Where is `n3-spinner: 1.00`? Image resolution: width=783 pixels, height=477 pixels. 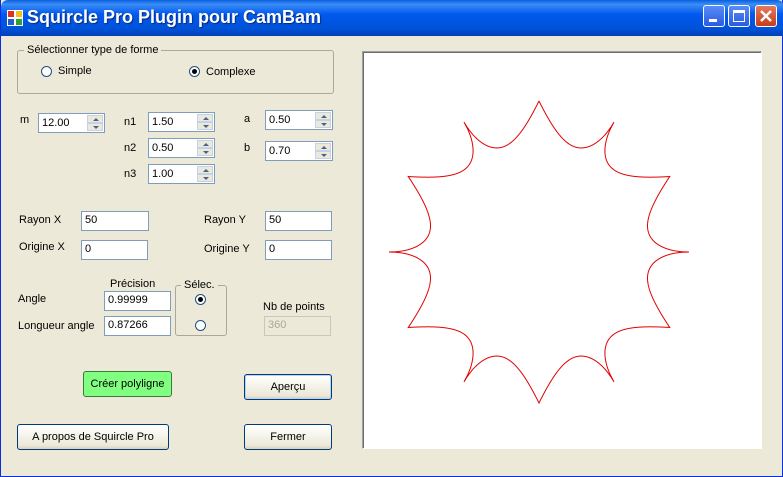 n3-spinner: 1.00 is located at coordinates (181, 174).